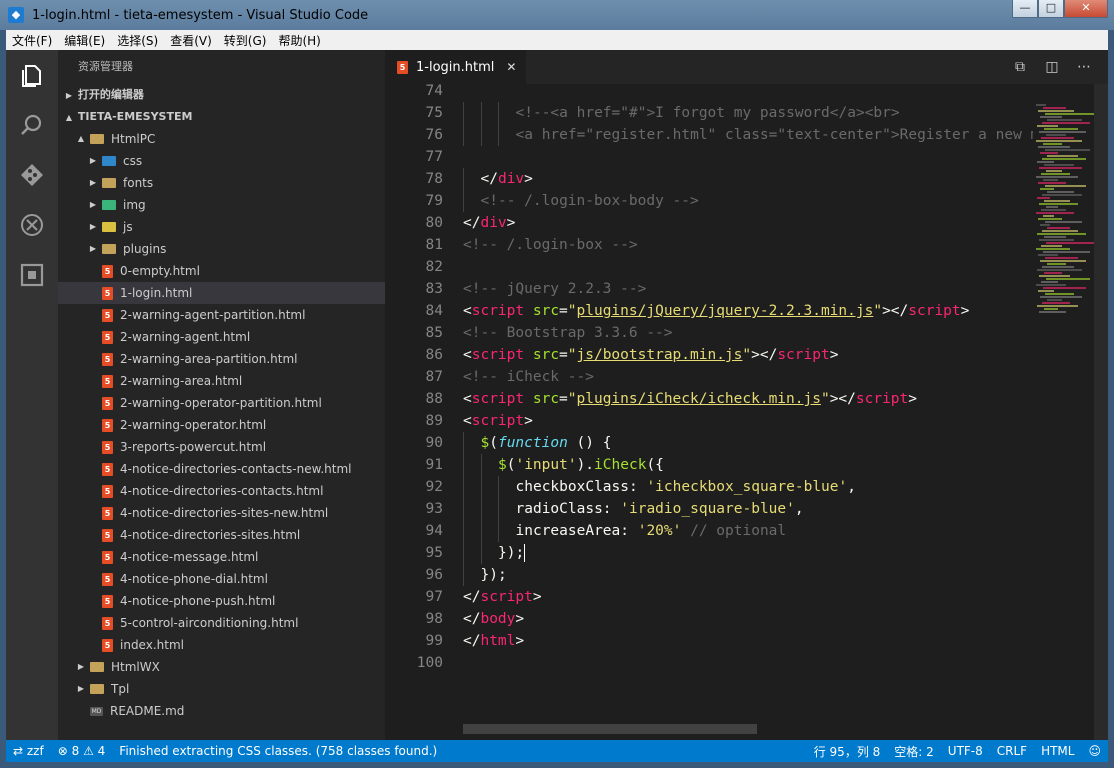  Describe the element at coordinates (511, 179) in the screenshot. I see `code-token: div` at that location.